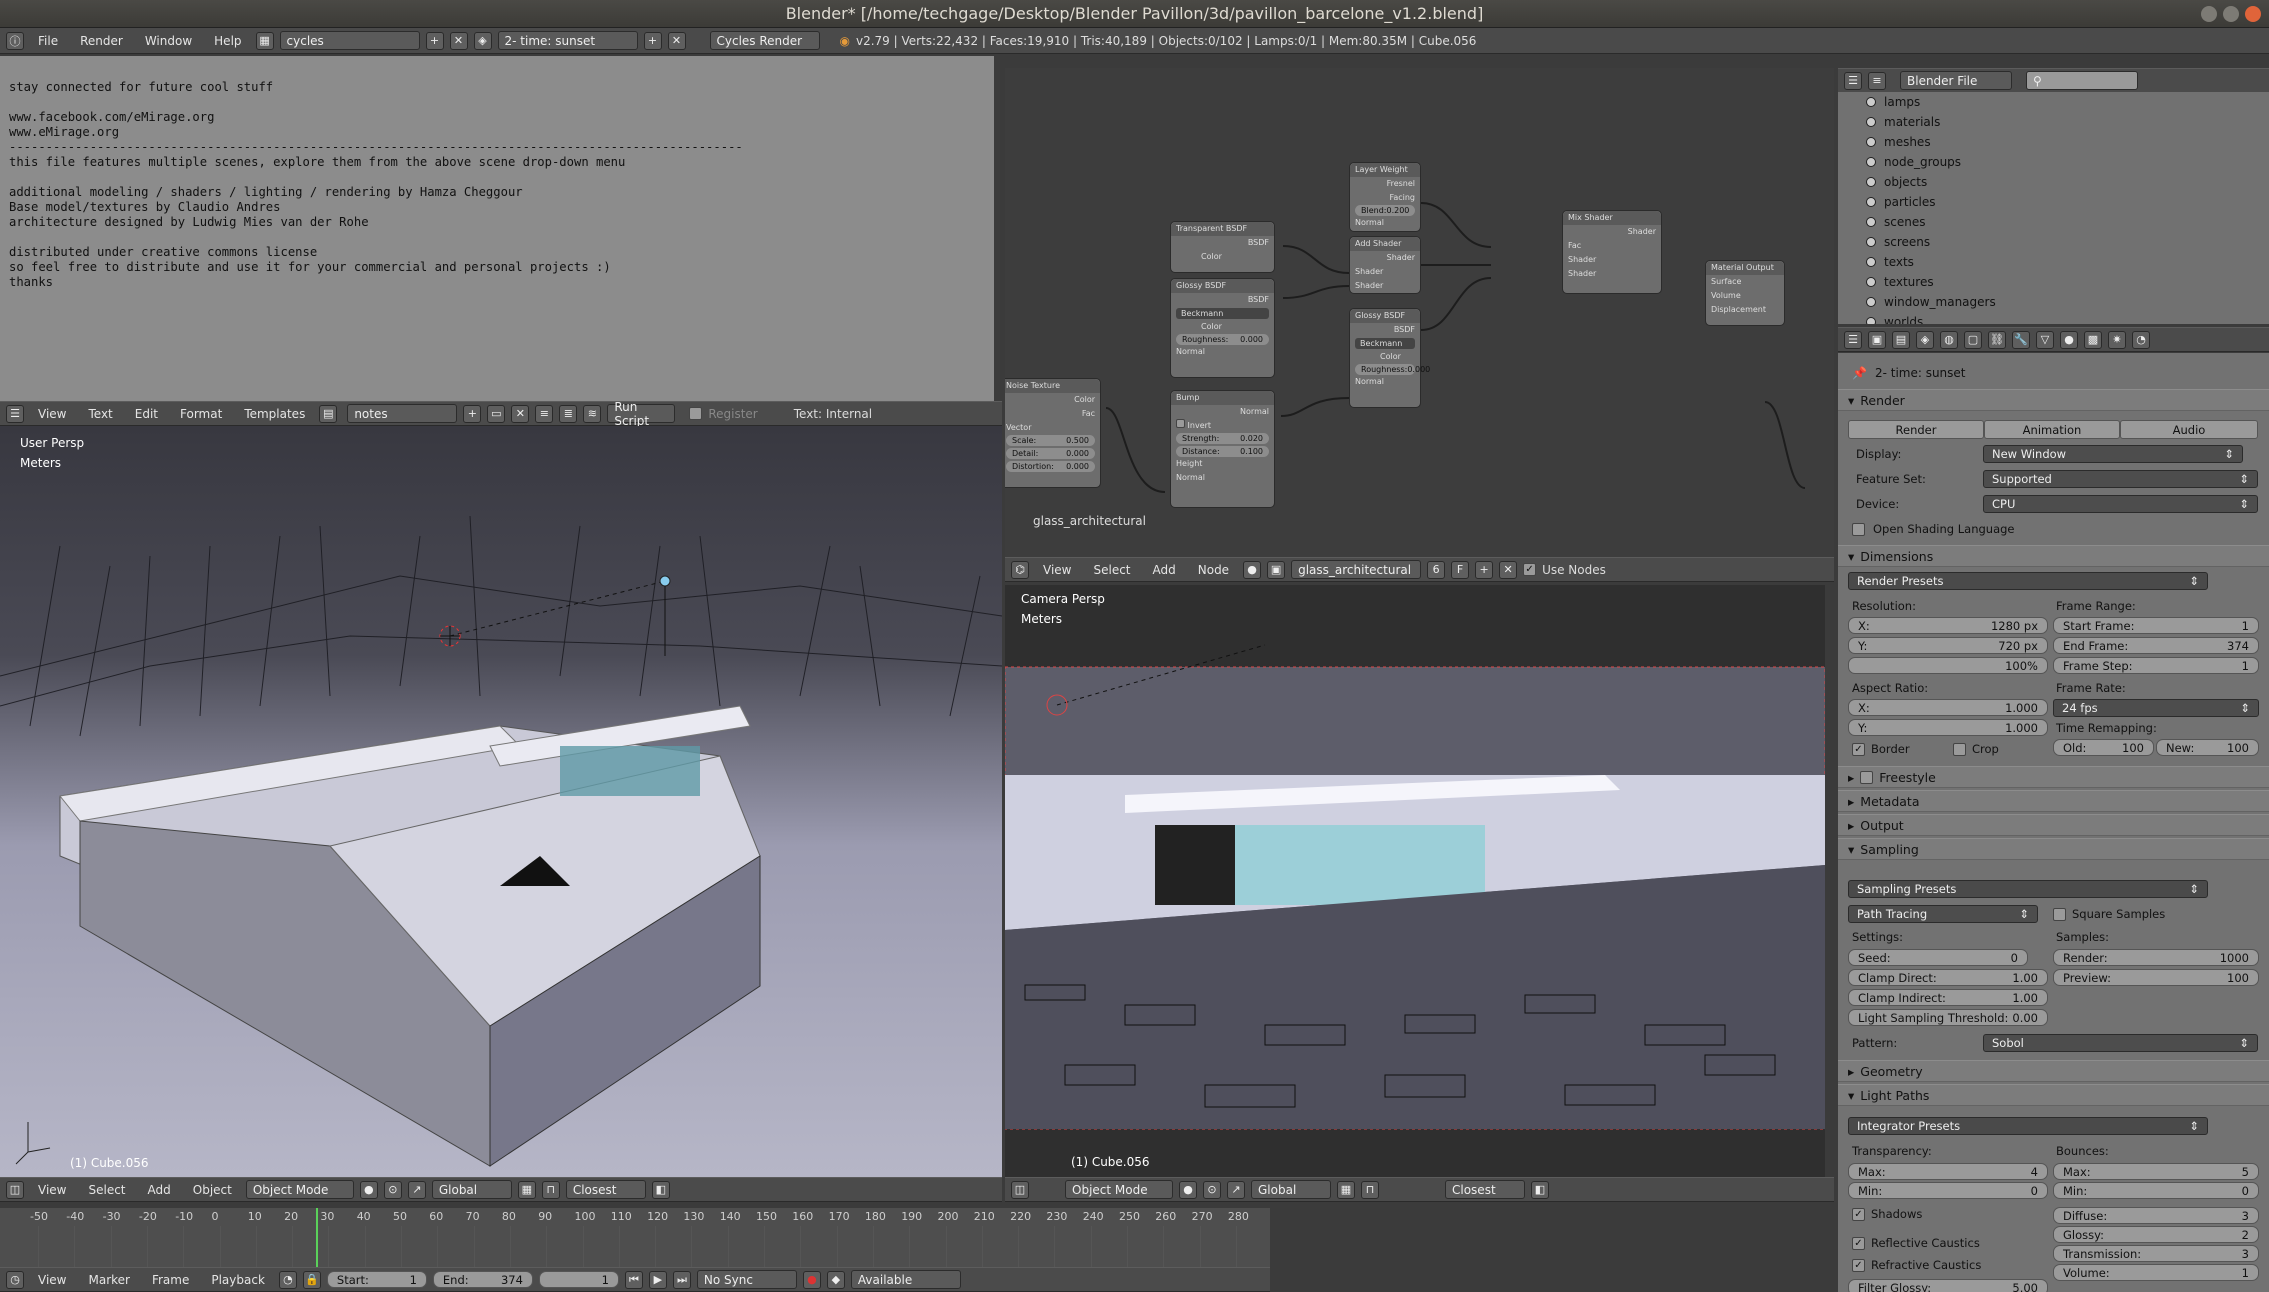 Image resolution: width=2269 pixels, height=1292 pixels. I want to click on world-tab-icon: ◍, so click(1949, 339).